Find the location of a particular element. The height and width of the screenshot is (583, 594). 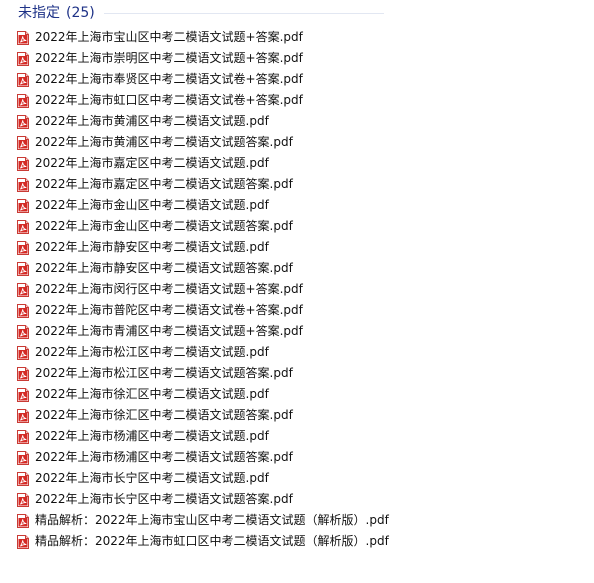

file-list-item: 2022年上海市徐汇区中考二模语文试题.pdf is located at coordinates (297, 394).